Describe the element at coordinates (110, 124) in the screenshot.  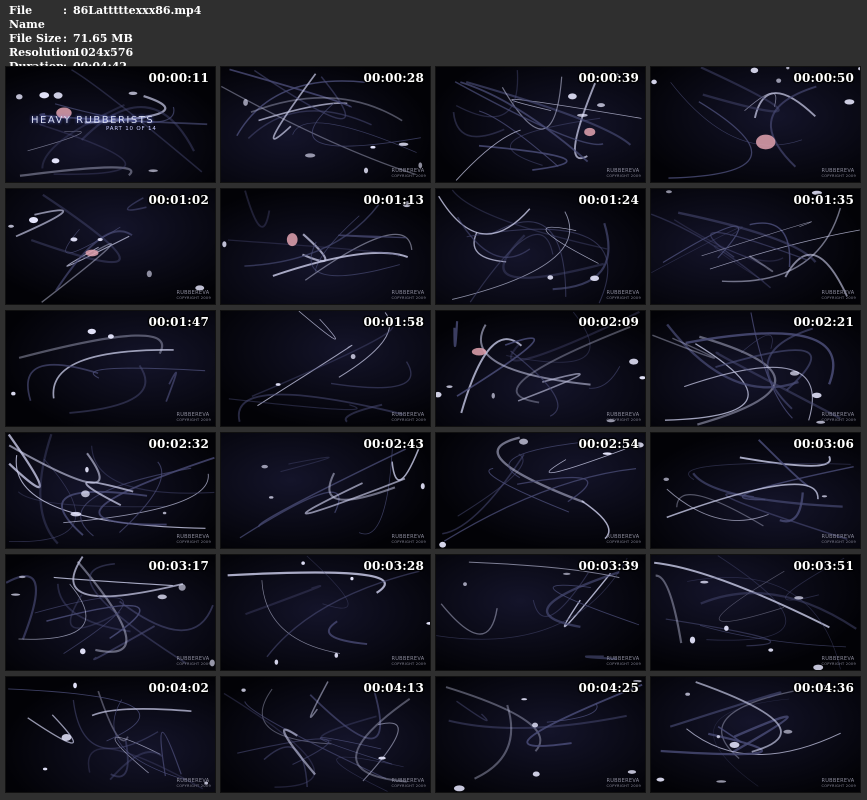
I see `video-frame-thumbnail: HEAVY RUBBERISTS PART 10 OF 14 00:00:11` at that location.